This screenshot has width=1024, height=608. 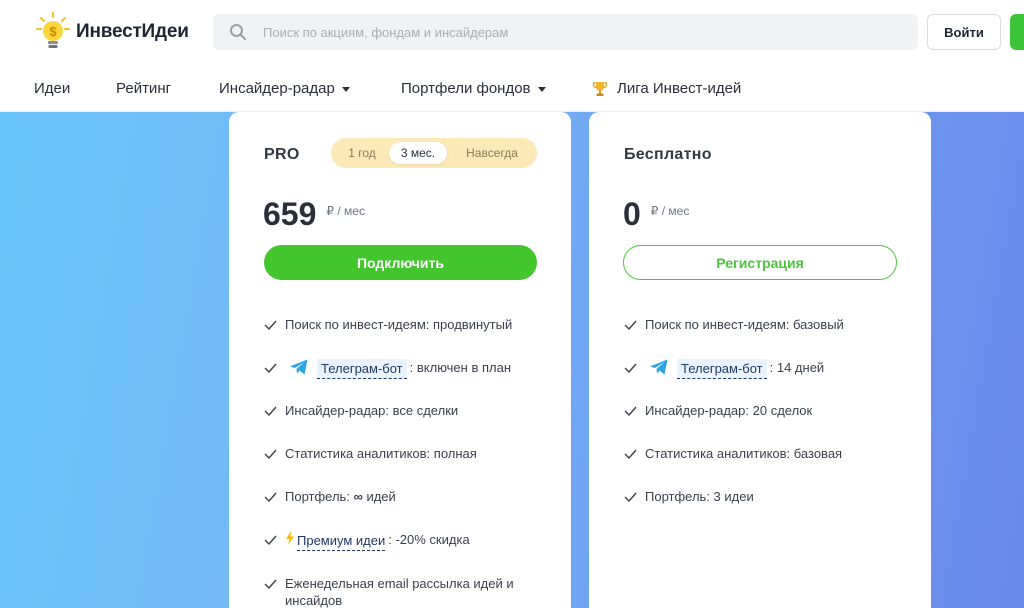 I want to click on feature-text: Статистика аналитиков: базовая, so click(x=744, y=453).